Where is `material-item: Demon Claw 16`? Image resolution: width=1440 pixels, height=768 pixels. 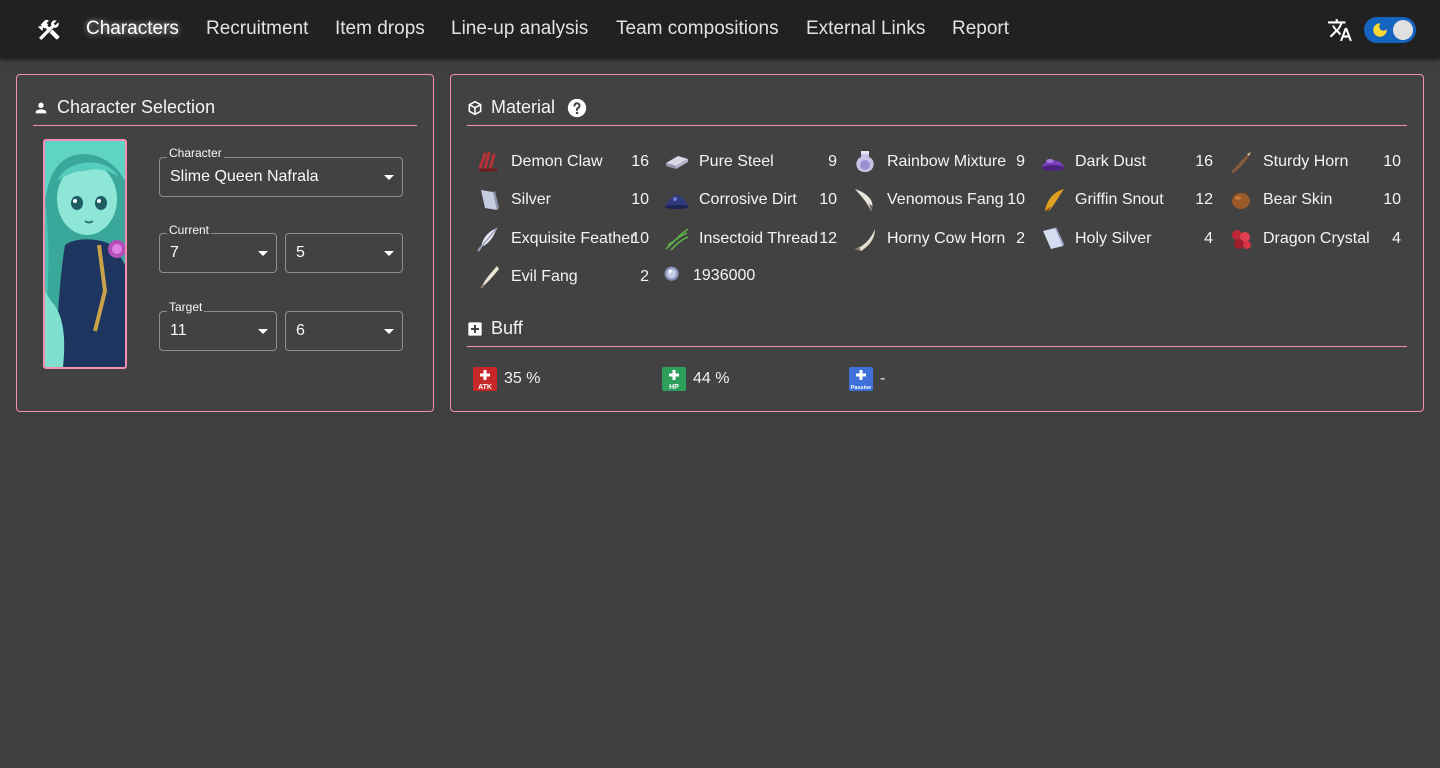
material-item: Demon Claw 16 is located at coordinates (562, 162).